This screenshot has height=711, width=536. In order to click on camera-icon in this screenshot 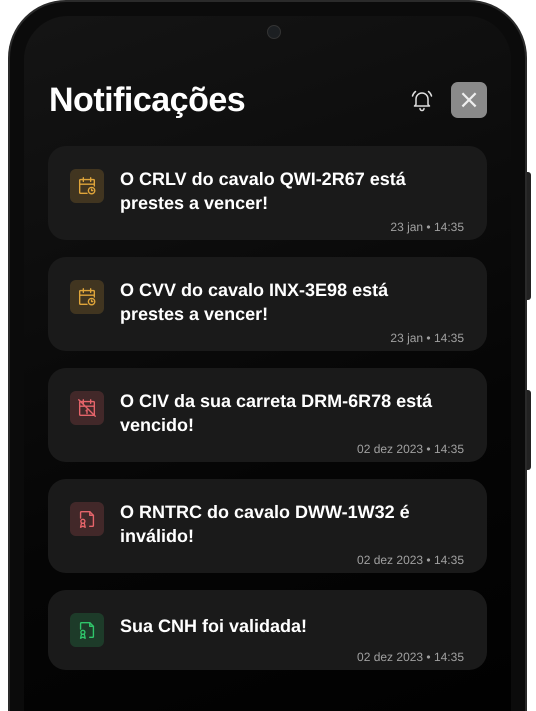, I will do `click(274, 32)`.